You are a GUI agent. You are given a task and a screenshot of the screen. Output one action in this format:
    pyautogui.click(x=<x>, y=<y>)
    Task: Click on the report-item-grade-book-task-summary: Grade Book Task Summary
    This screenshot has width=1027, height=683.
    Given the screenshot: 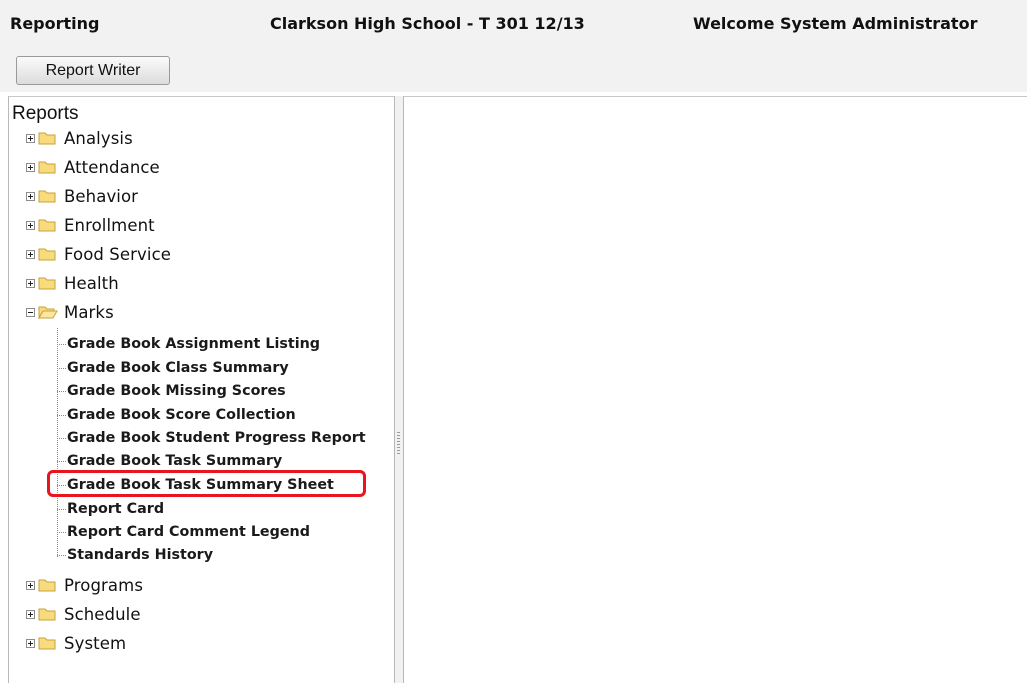 What is the action you would take?
    pyautogui.click(x=169, y=461)
    